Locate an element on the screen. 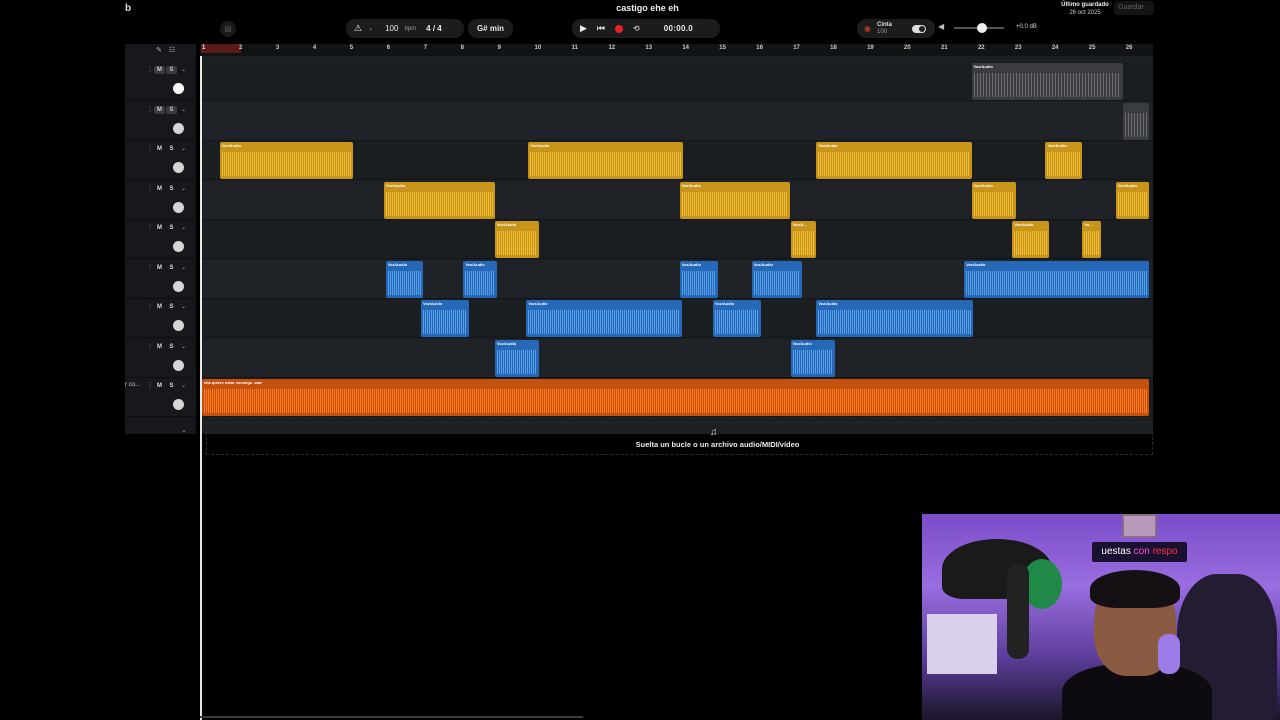 Image resolution: width=1280 pixels, height=720 pixels. tape-toggle is located at coordinates (918, 28).